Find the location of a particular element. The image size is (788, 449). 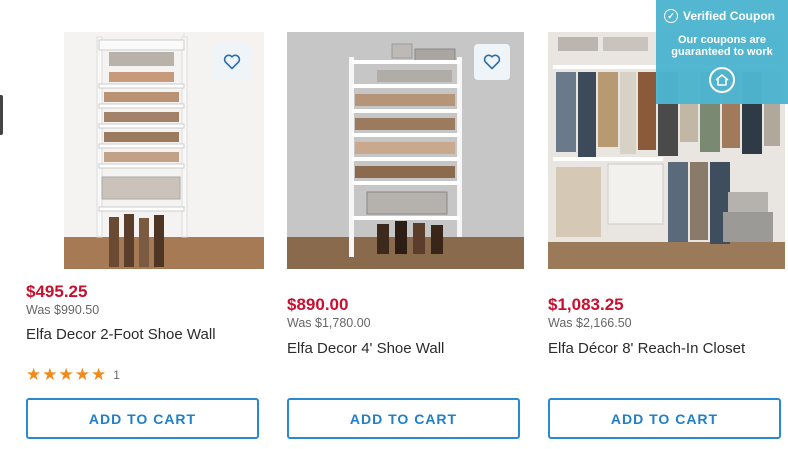

original-price: Was $2,166.50 is located at coordinates (590, 323).